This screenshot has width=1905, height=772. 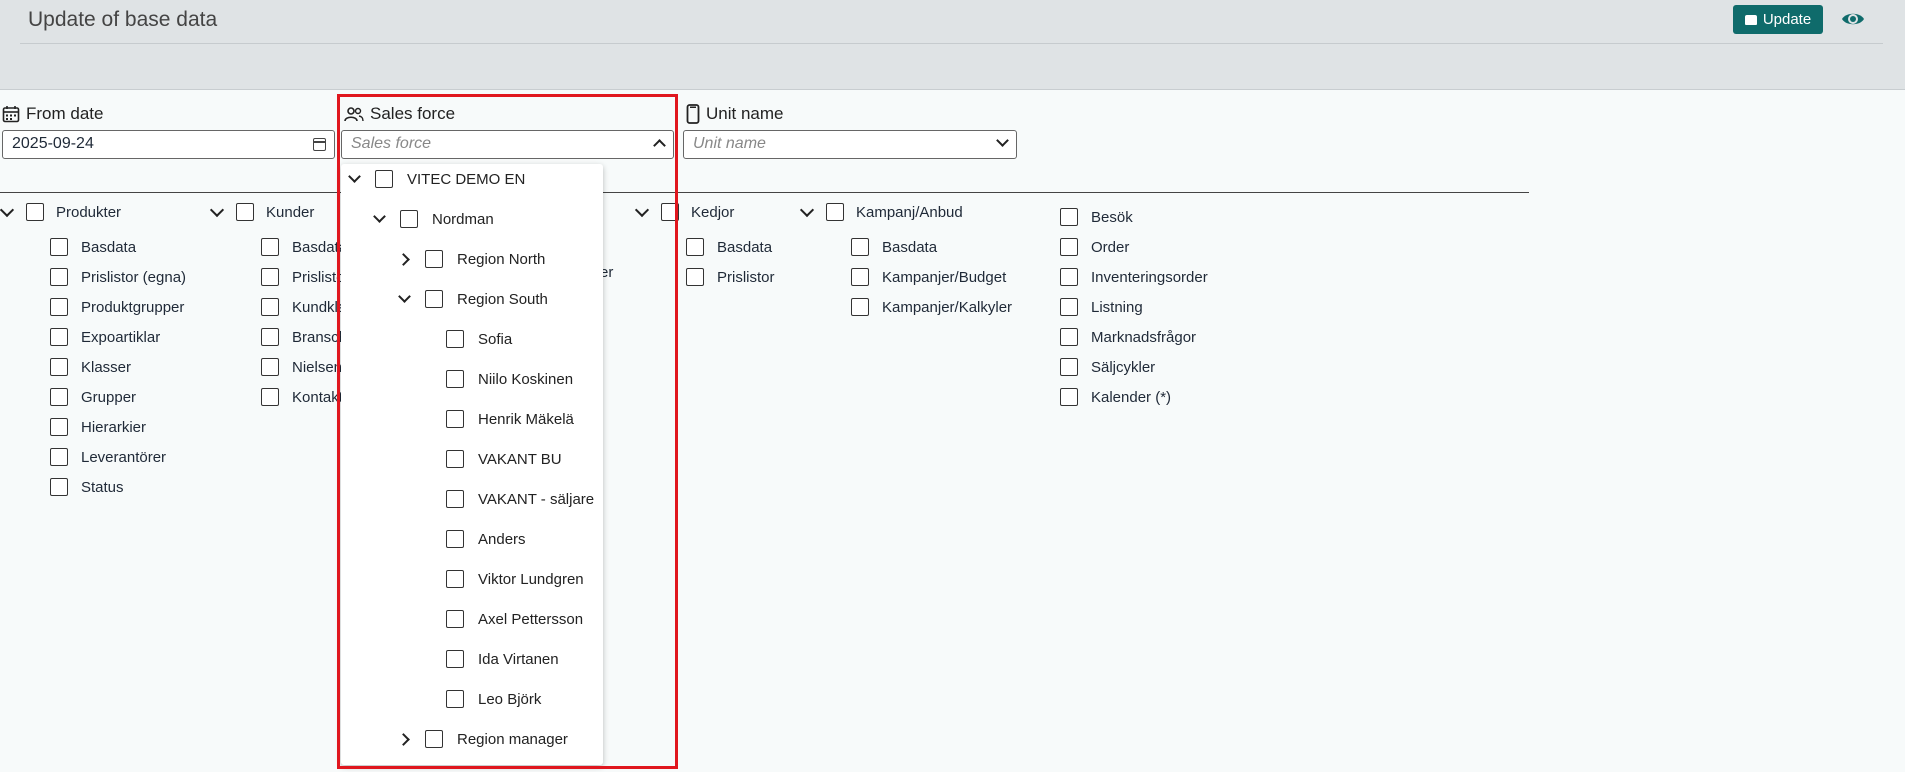 What do you see at coordinates (1778, 19) in the screenshot?
I see `update-button: Update` at bounding box center [1778, 19].